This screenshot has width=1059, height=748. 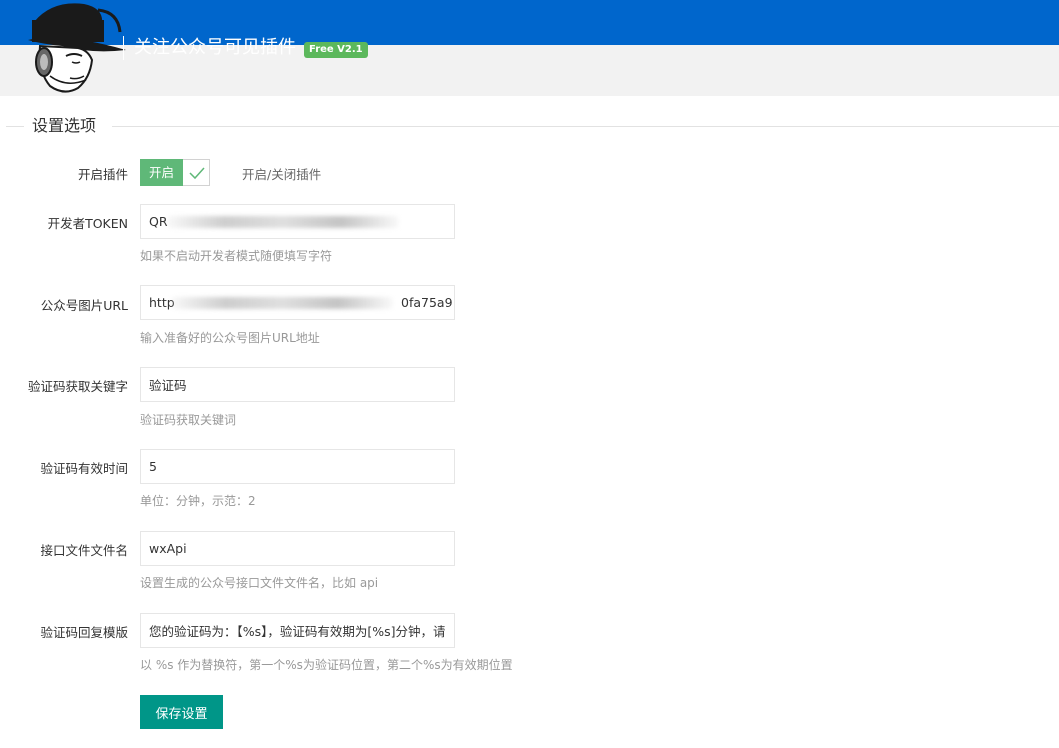 What do you see at coordinates (282, 174) in the screenshot?
I see `enable-plugin-description: 开启/关闭插件` at bounding box center [282, 174].